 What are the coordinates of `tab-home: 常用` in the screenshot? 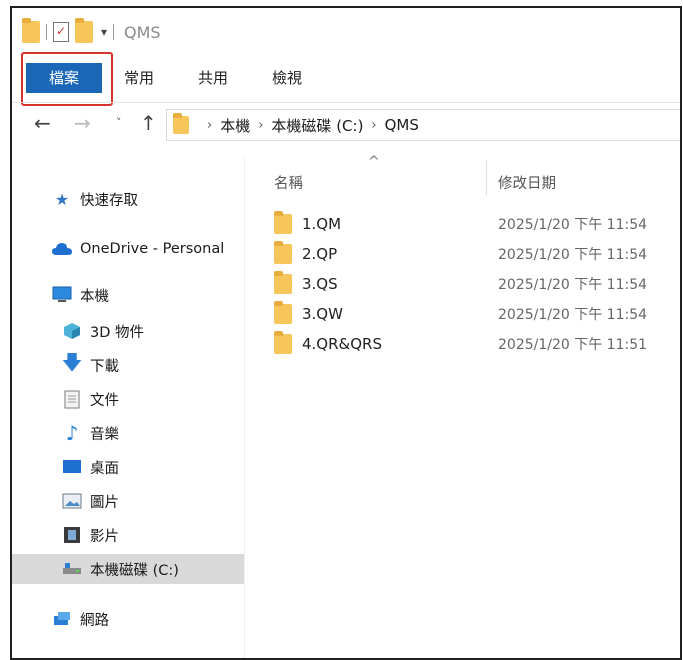 It's located at (139, 78).